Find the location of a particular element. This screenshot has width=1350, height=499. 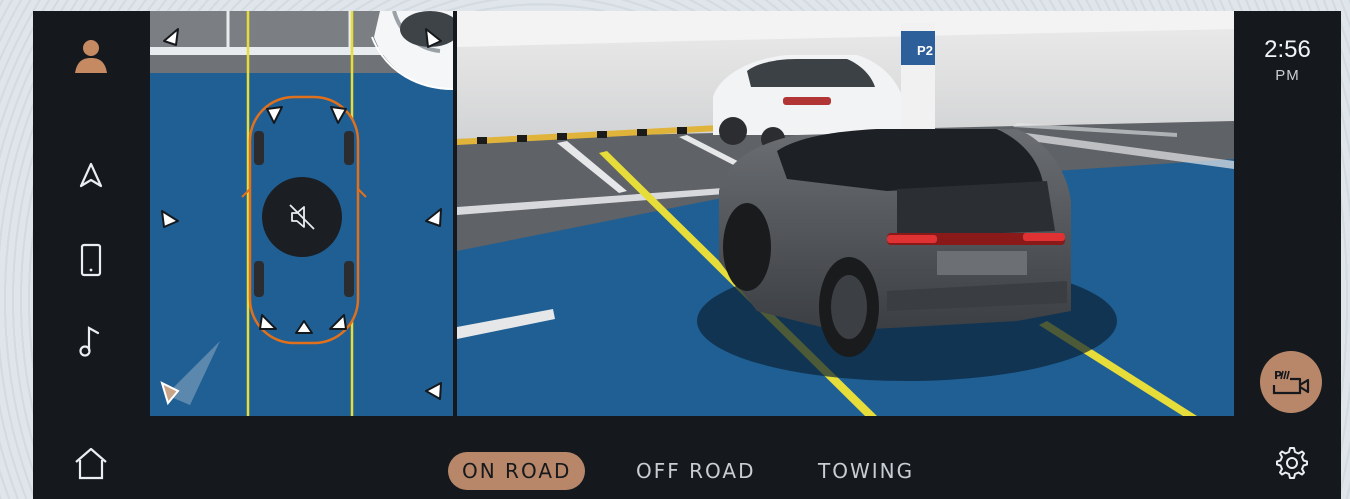

tab-towing: TOWING is located at coordinates (866, 471).